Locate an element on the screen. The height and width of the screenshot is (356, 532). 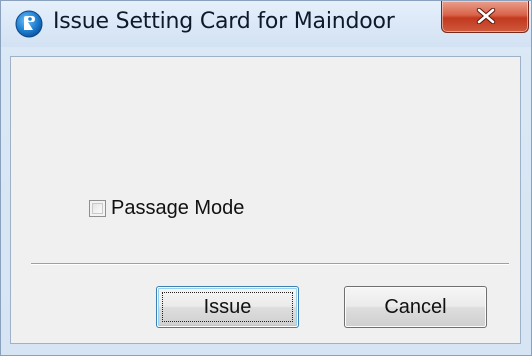
passage-mode-label: Passage Mode is located at coordinates (177, 208).